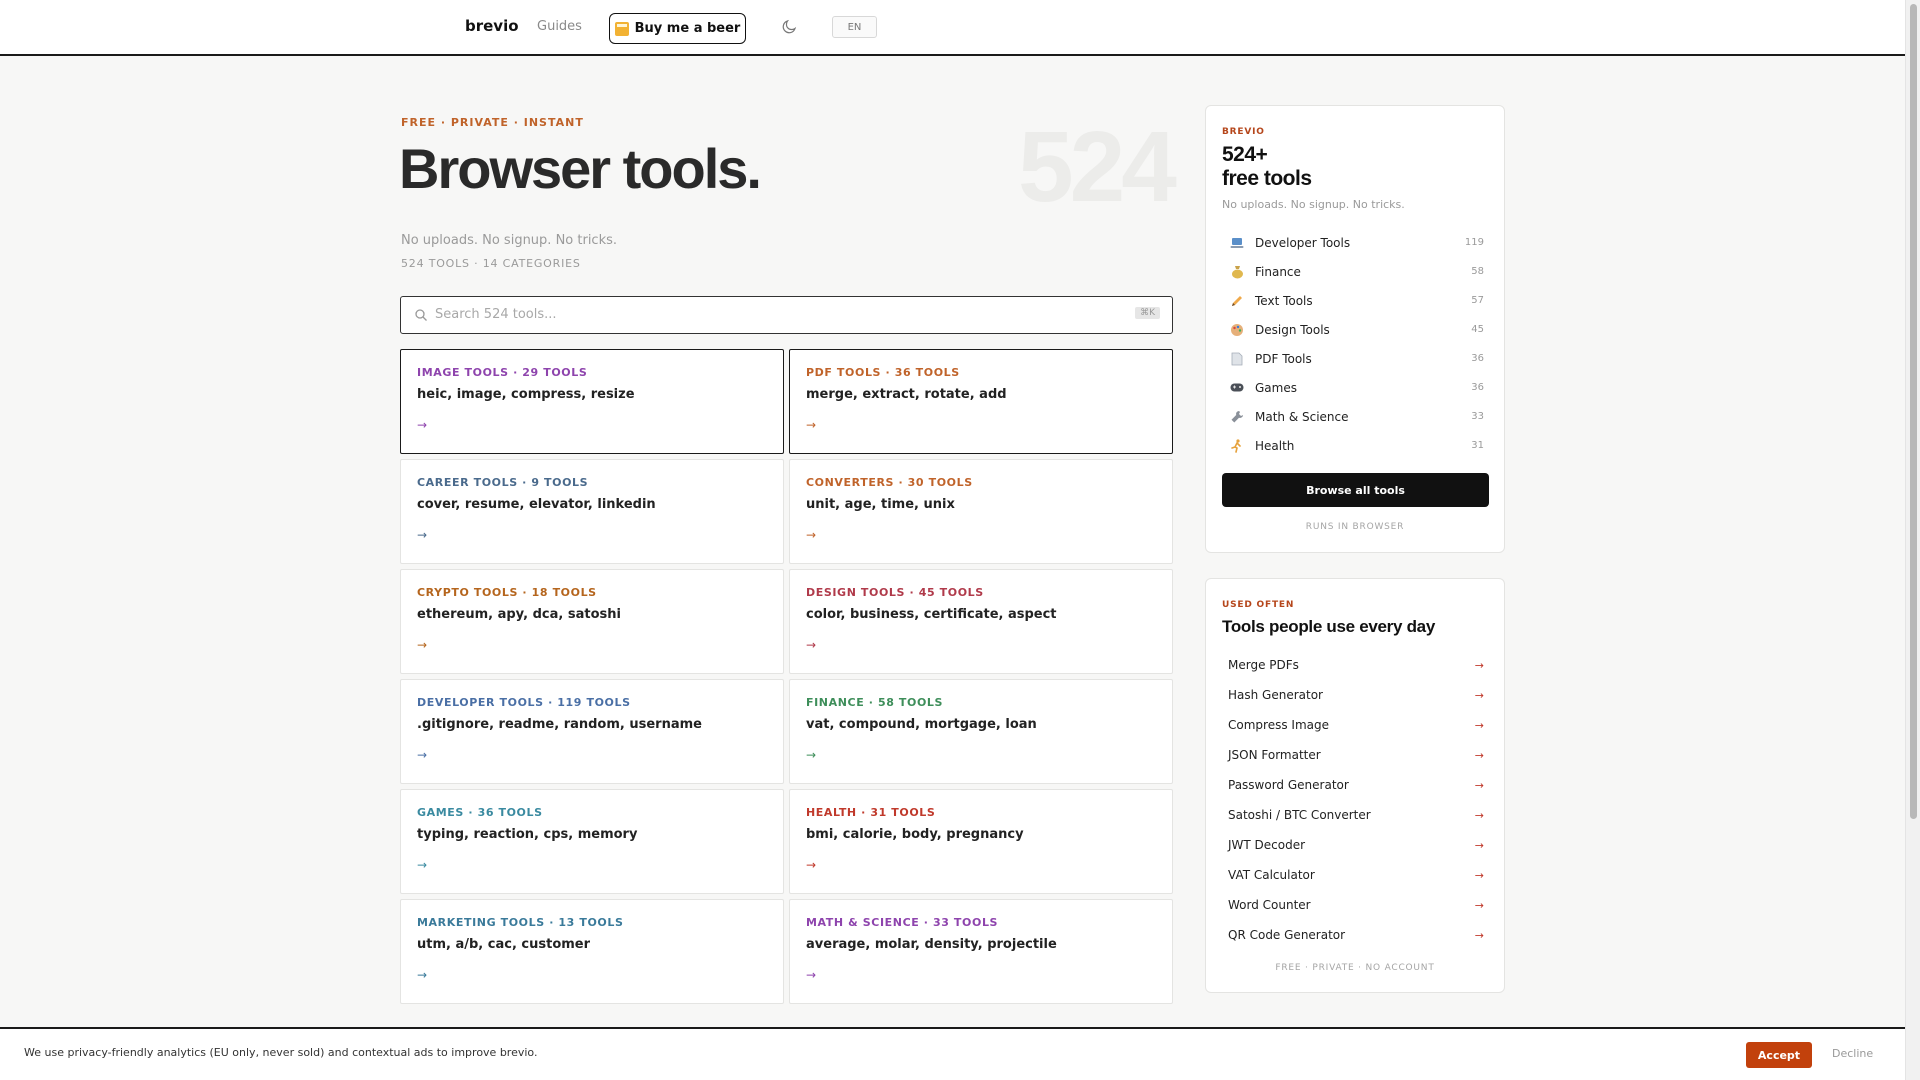 The image size is (1920, 1080). I want to click on category-list-item: Design Tools 45, so click(1356, 329).